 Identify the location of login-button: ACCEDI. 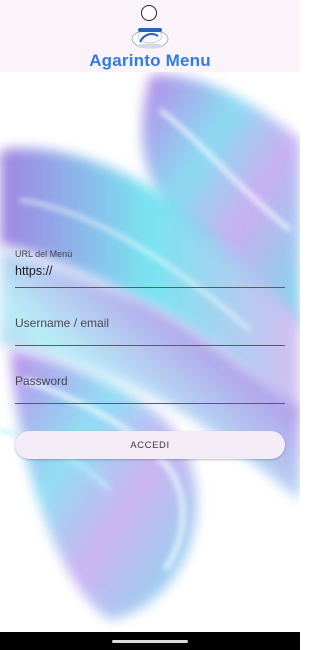
(150, 445).